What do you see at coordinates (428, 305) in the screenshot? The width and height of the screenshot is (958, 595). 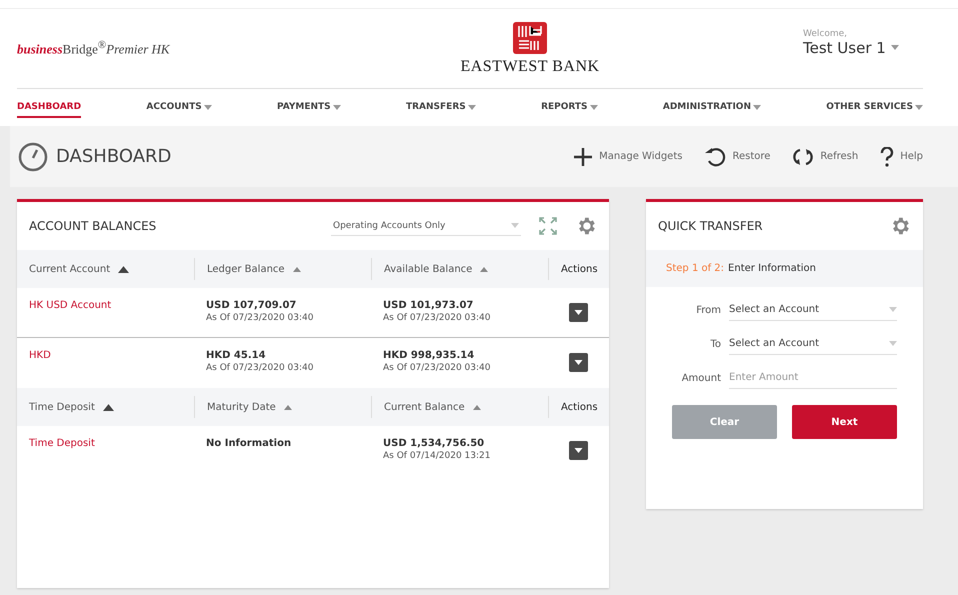 I see `amount-text: USD 101,973.07` at bounding box center [428, 305].